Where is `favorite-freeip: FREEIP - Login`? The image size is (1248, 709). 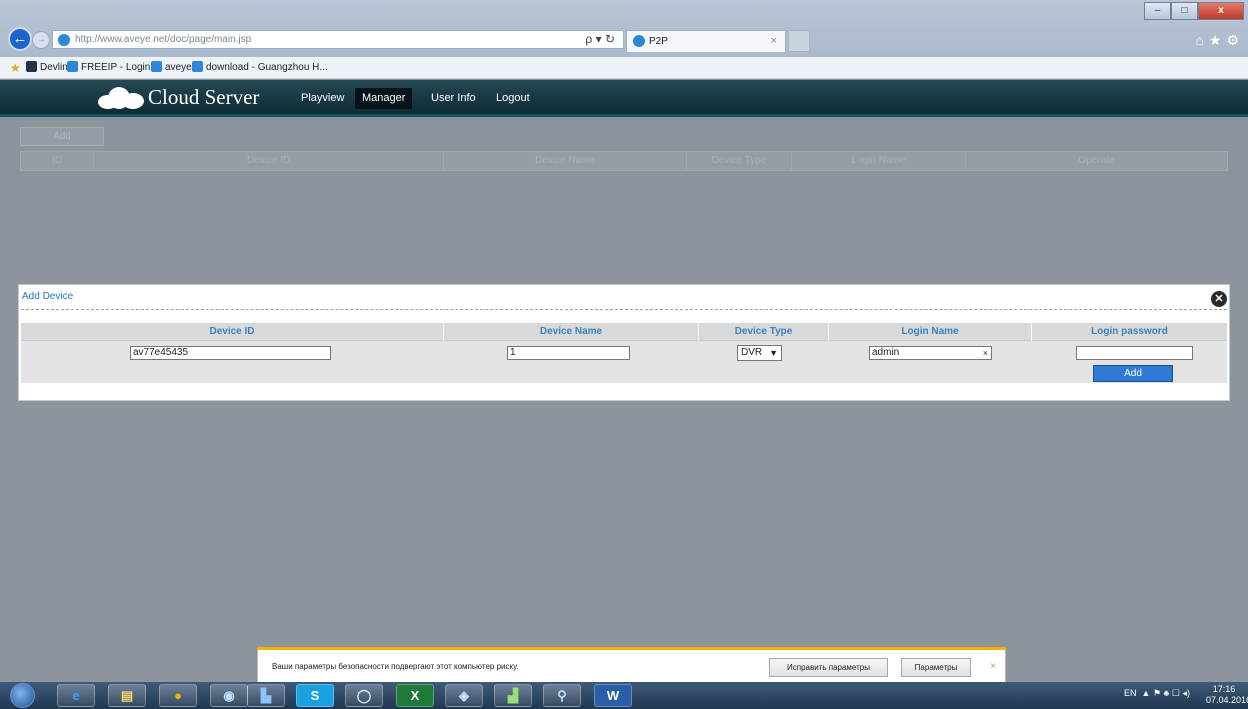 favorite-freeip: FREEIP - Login is located at coordinates (108, 67).